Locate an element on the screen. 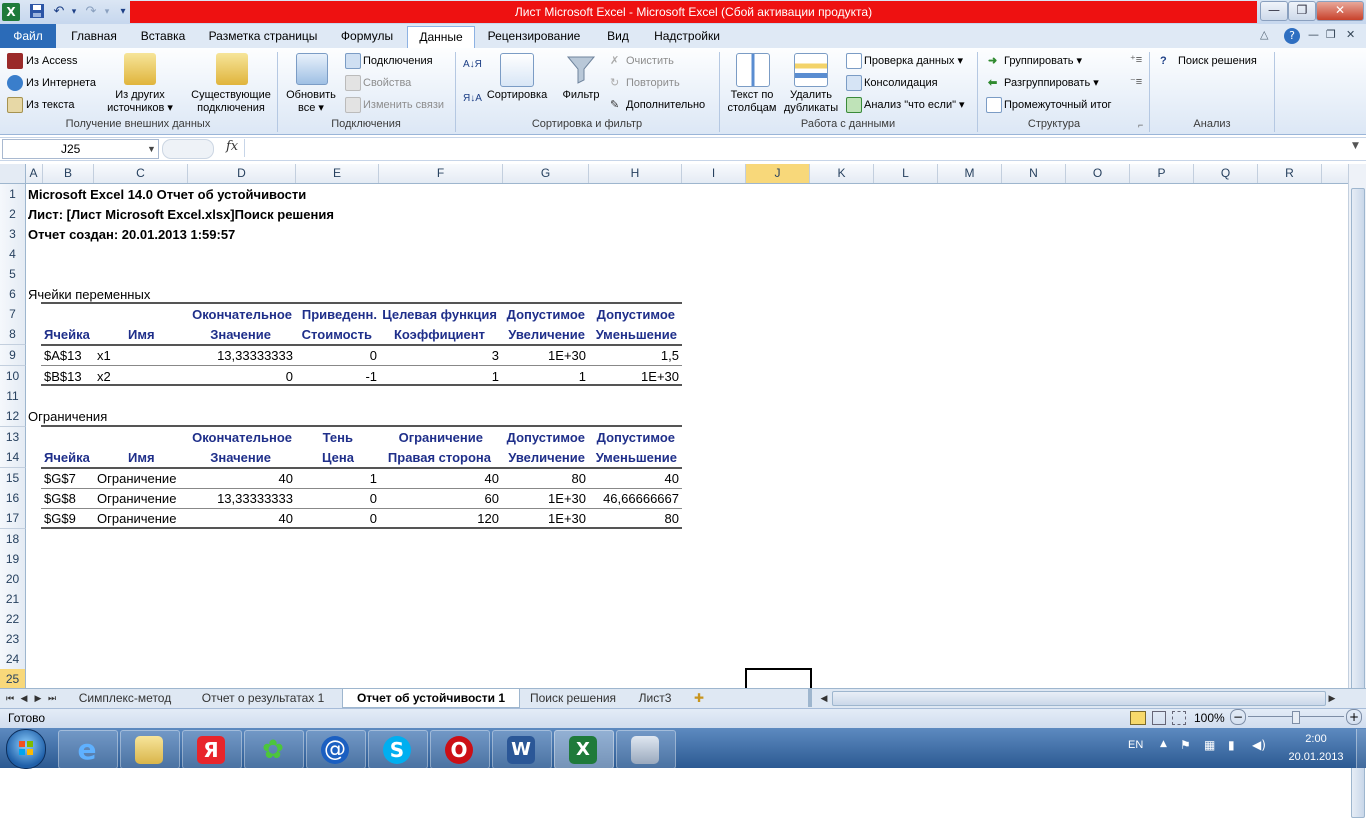 The width and height of the screenshot is (1366, 818). what-if-button: Анализ "что если" ▾ is located at coordinates (914, 105).